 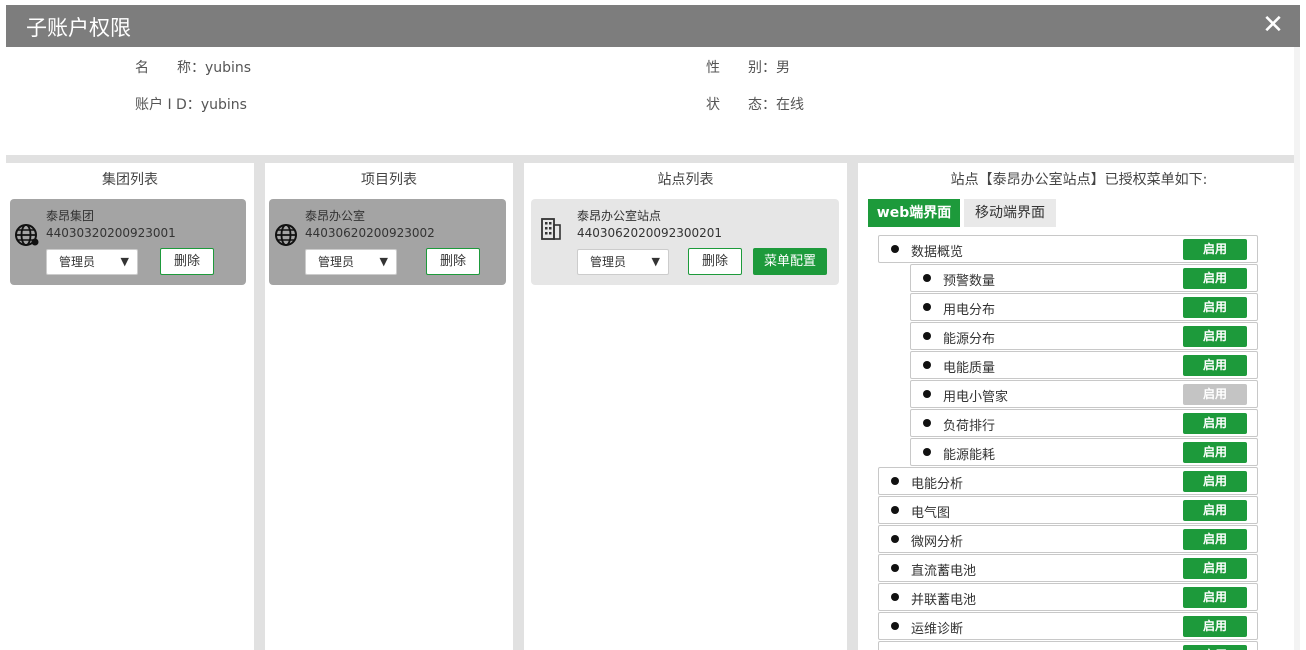 I want to click on site-role-select: 管理员 ▼, so click(x=623, y=262).